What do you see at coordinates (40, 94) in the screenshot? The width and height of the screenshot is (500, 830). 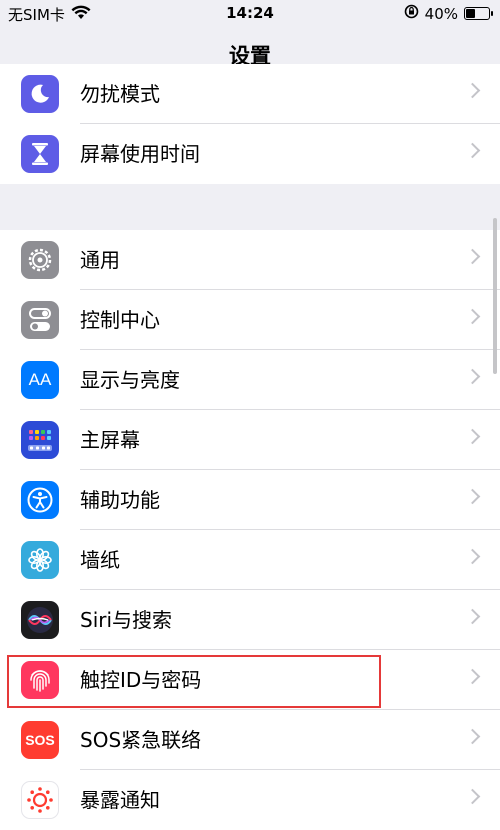 I see `moon-icon` at bounding box center [40, 94].